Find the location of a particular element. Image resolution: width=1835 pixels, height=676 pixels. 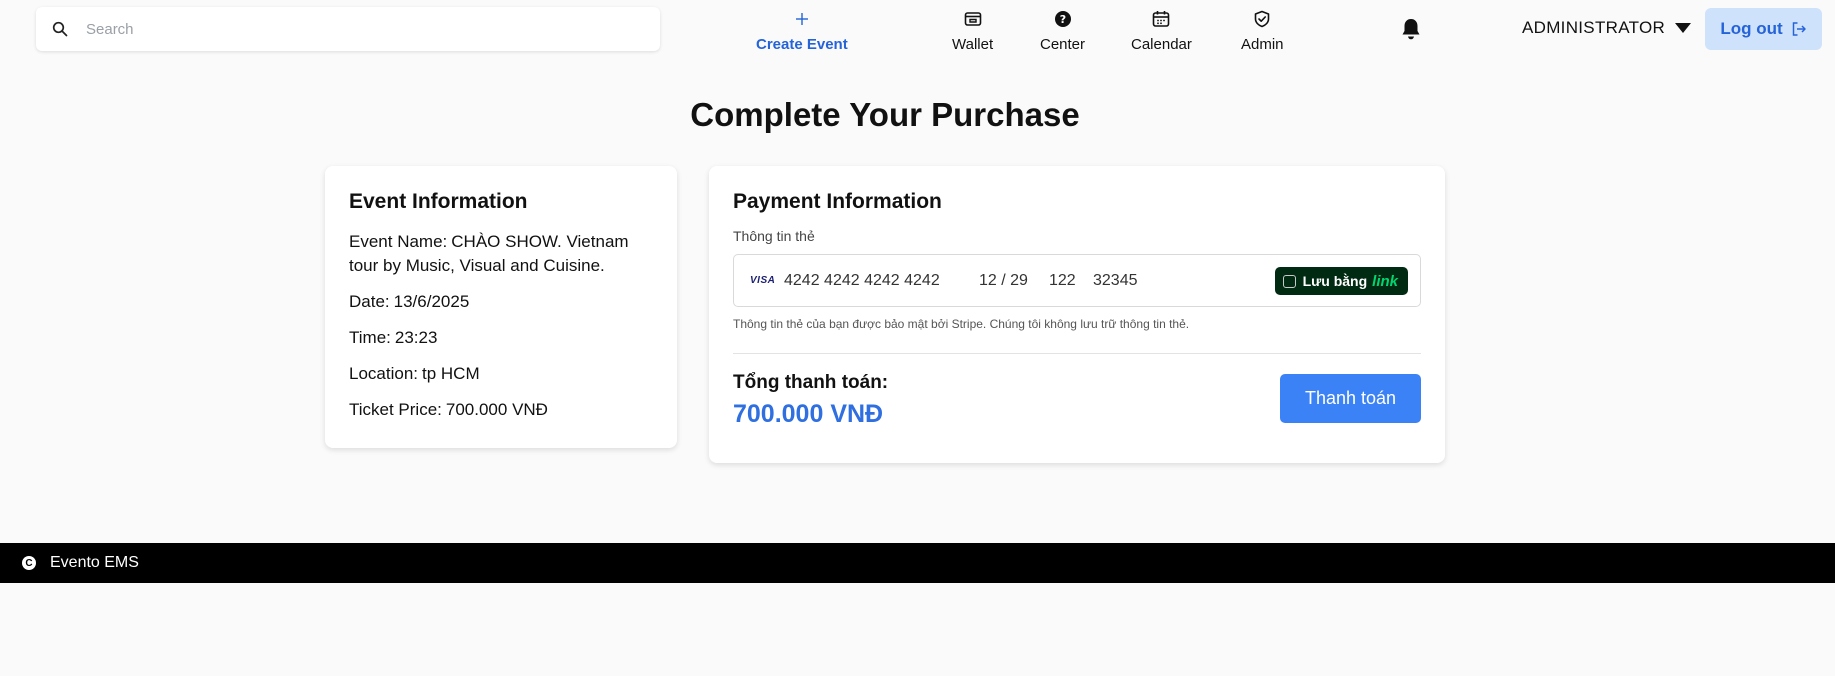

card-number-field: 4242 4242 4242 4242 is located at coordinates (881, 281).